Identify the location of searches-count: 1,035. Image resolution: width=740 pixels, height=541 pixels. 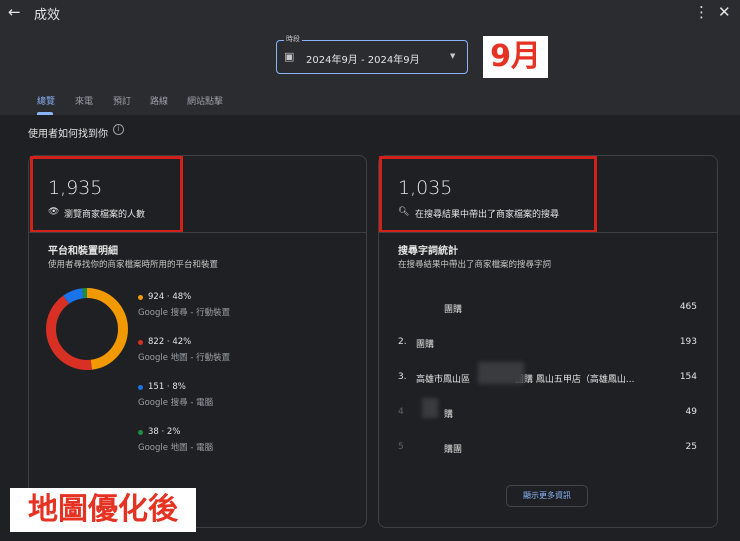
(425, 188).